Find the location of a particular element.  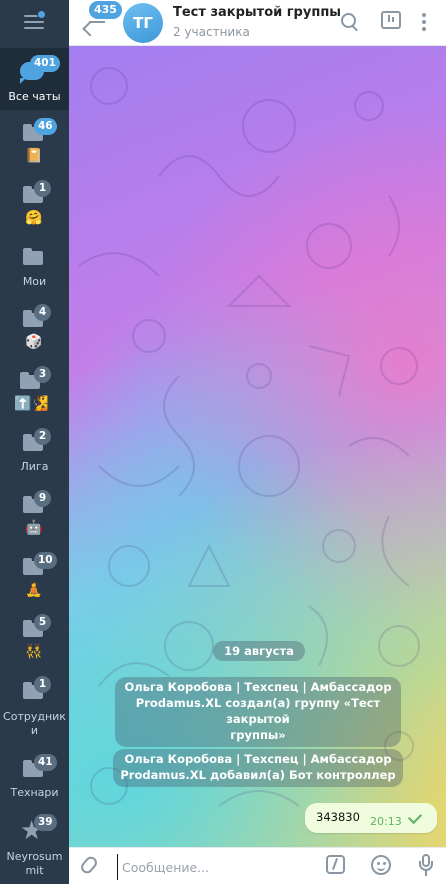

chat-members-count: 2 участника is located at coordinates (211, 32).